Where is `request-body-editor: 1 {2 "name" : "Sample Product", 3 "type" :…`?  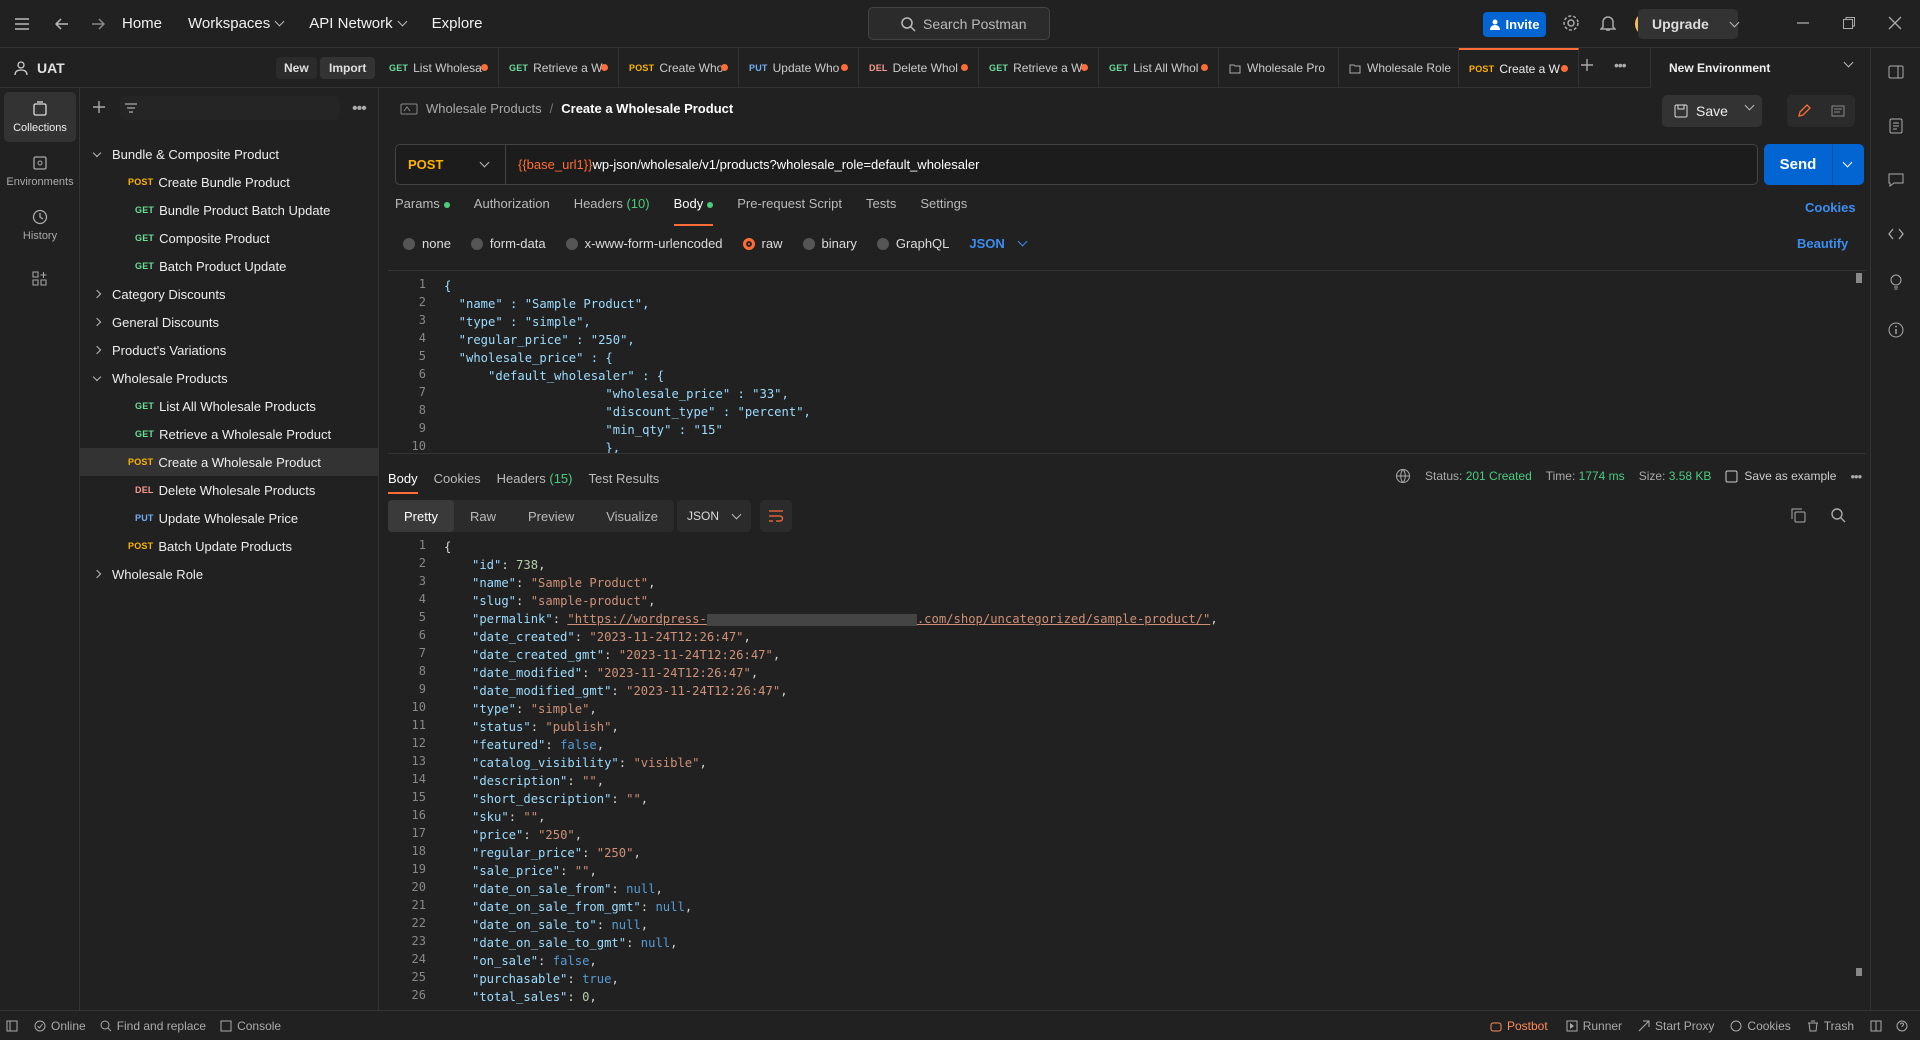 request-body-editor: 1 {2 "name" : "Sample Product", 3 "type" :… is located at coordinates (1127, 362).